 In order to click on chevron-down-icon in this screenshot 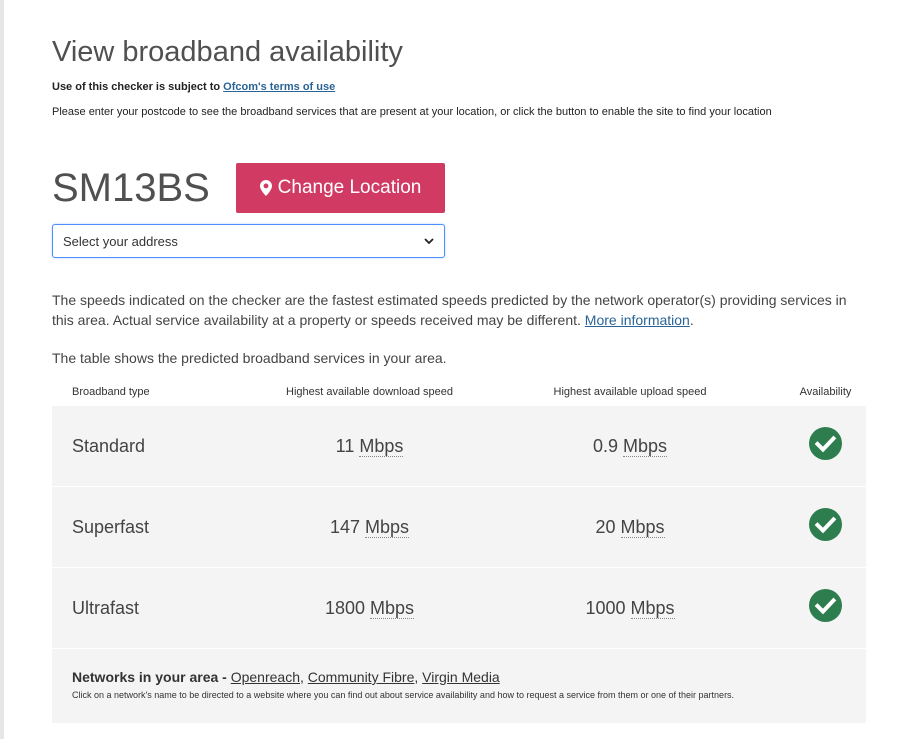, I will do `click(429, 241)`.